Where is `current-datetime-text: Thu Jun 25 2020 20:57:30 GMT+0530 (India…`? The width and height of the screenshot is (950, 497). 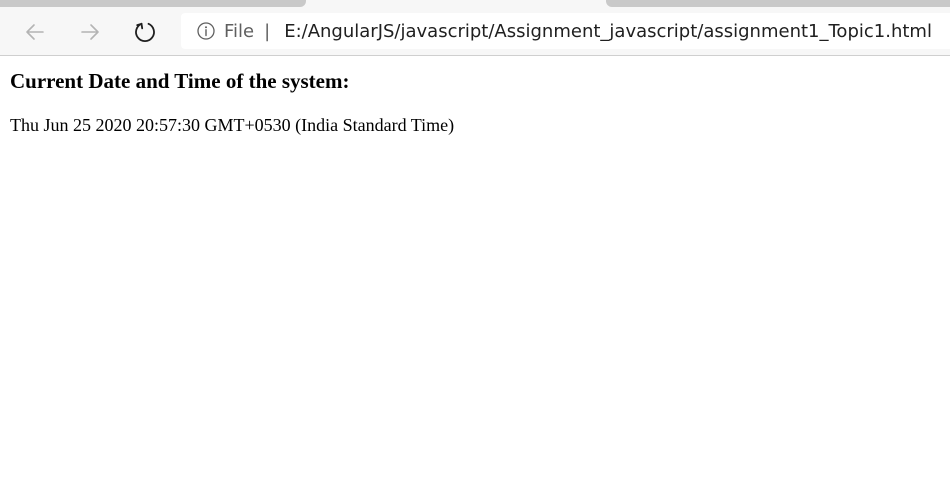 current-datetime-text: Thu Jun 25 2020 20:57:30 GMT+0530 (India… is located at coordinates (232, 125).